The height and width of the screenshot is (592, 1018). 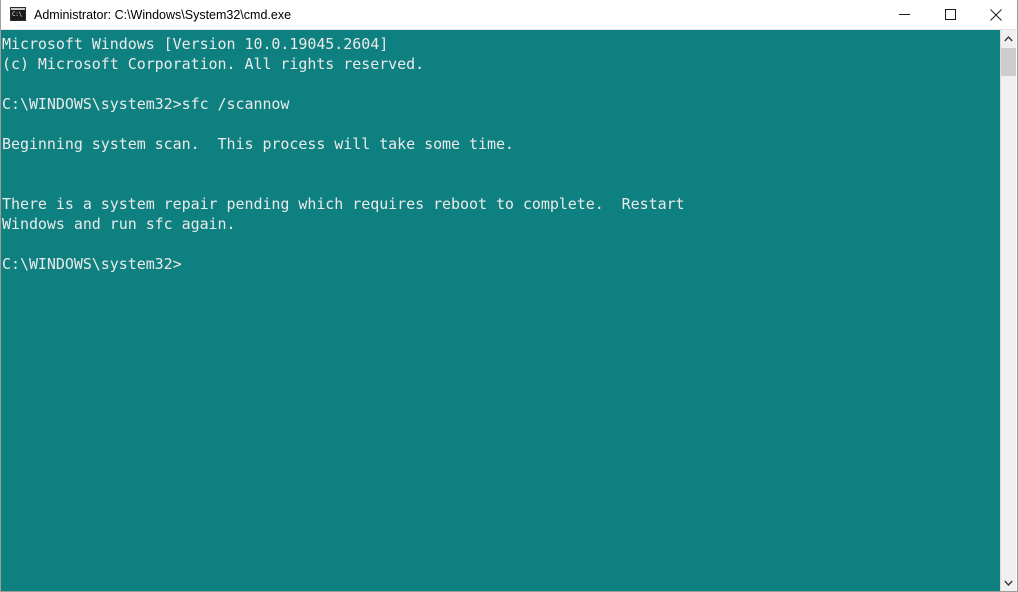 I want to click on vertical-scrollbar, so click(x=1008, y=310).